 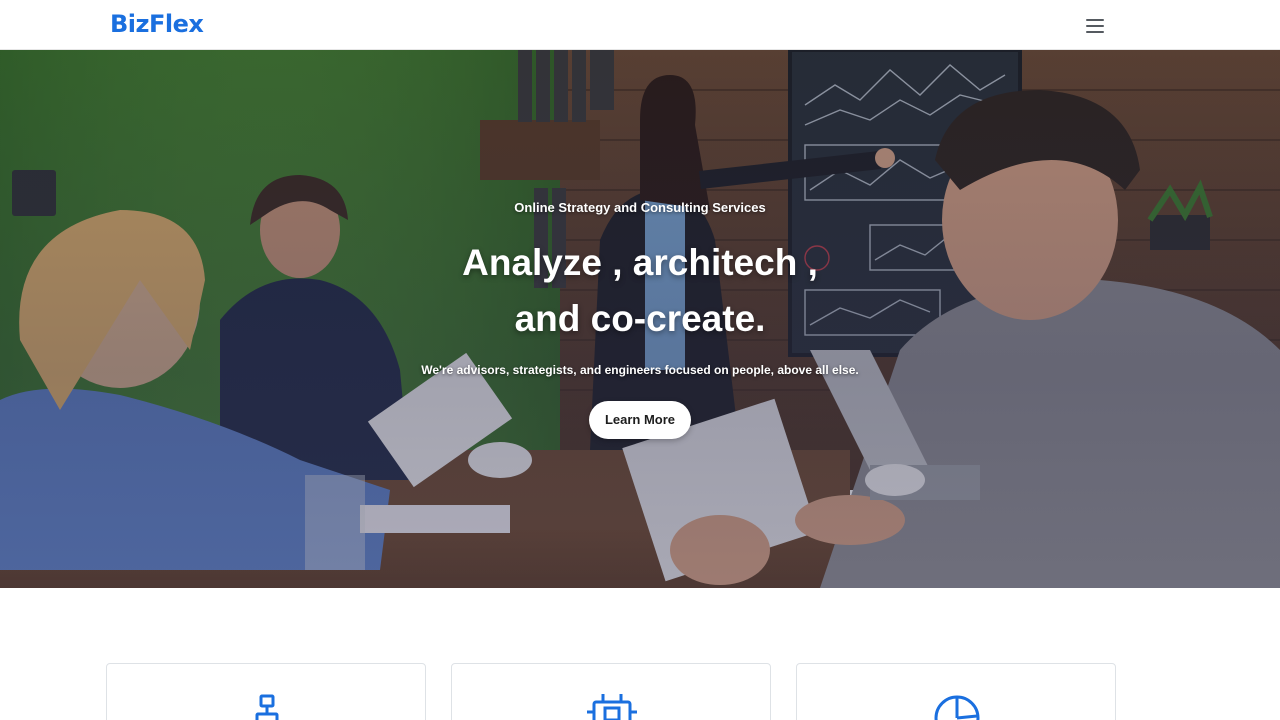 I want to click on hamburger-menu-icon, so click(x=1095, y=26).